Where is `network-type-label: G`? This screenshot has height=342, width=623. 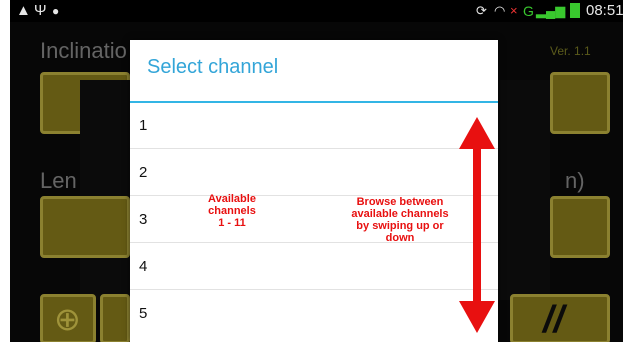 network-type-label: G is located at coordinates (528, 11).